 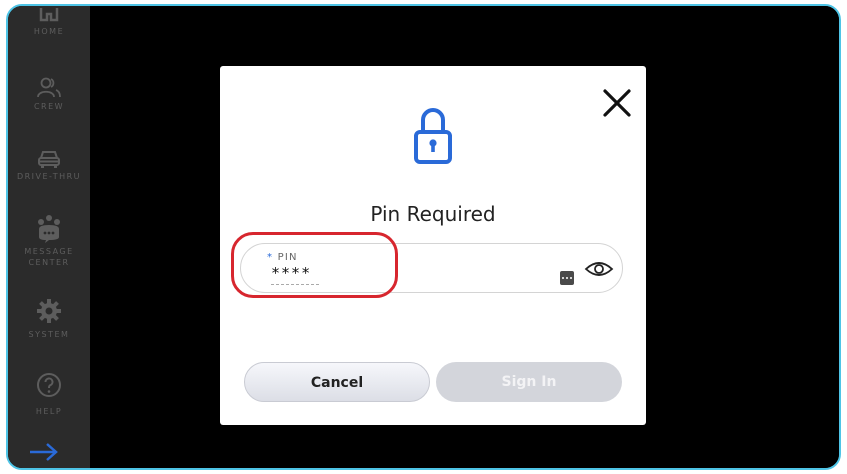 What do you see at coordinates (49, 262) in the screenshot?
I see `sidebar-item-label: CENTER` at bounding box center [49, 262].